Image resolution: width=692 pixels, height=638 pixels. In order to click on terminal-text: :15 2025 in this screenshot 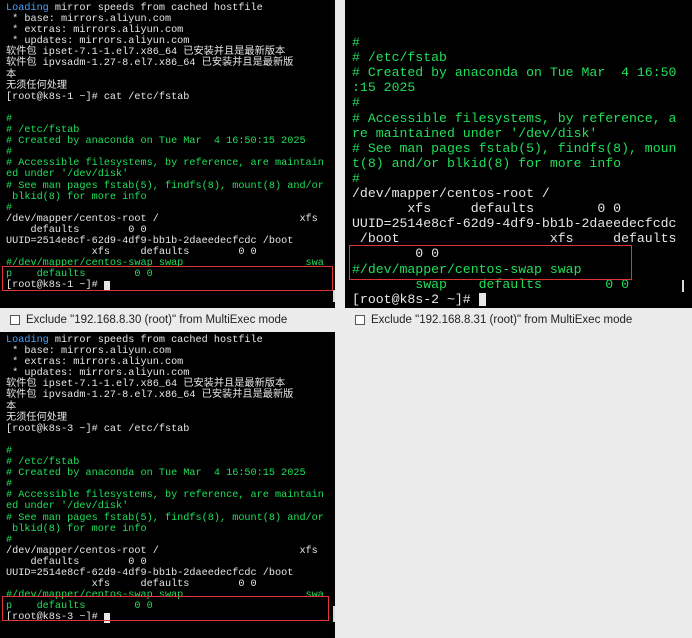, I will do `click(384, 88)`.